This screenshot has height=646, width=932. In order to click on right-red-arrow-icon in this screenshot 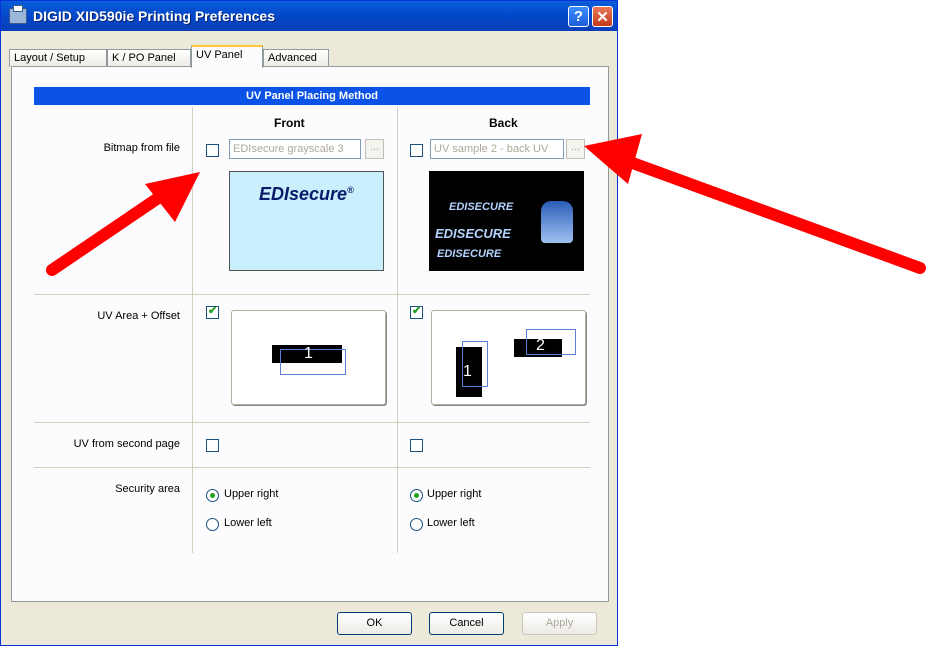, I will do `click(755, 204)`.